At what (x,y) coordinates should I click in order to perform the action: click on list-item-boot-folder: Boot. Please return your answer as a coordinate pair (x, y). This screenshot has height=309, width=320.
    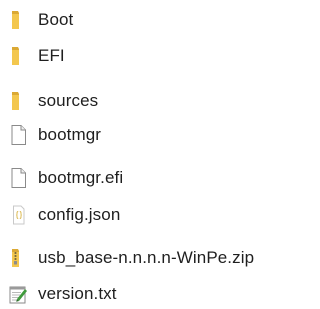
    Looking at the image, I should click on (149, 20).